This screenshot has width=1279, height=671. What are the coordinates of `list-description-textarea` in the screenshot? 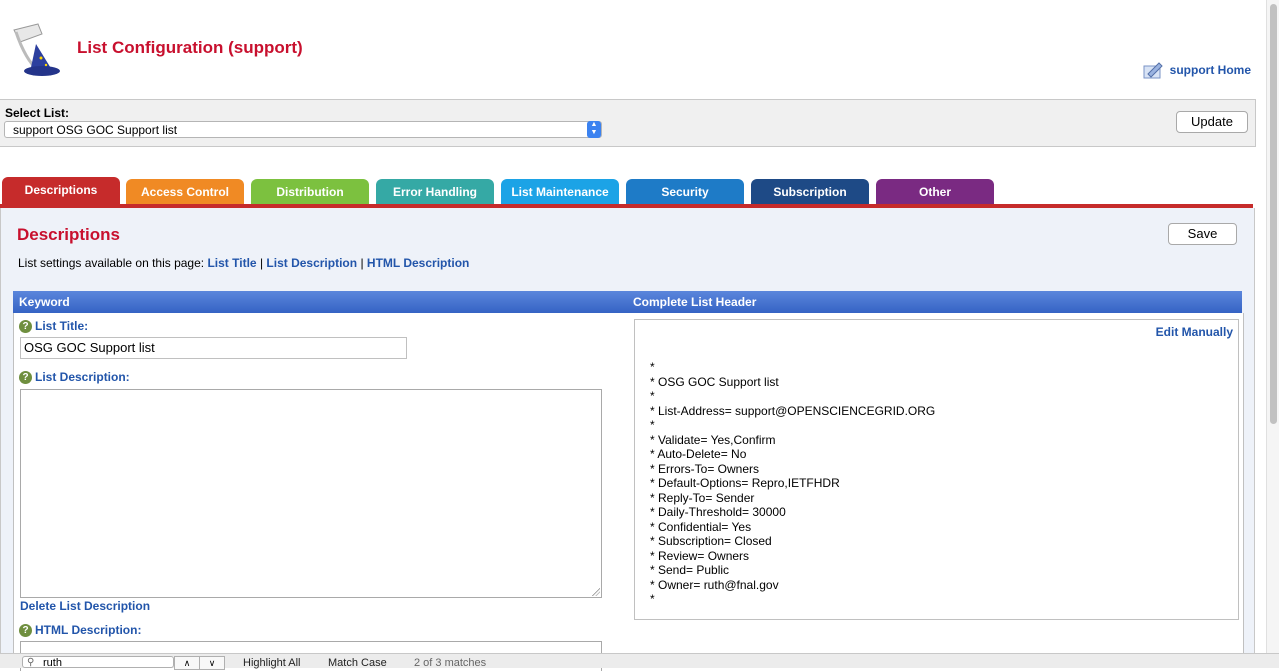 It's located at (311, 493).